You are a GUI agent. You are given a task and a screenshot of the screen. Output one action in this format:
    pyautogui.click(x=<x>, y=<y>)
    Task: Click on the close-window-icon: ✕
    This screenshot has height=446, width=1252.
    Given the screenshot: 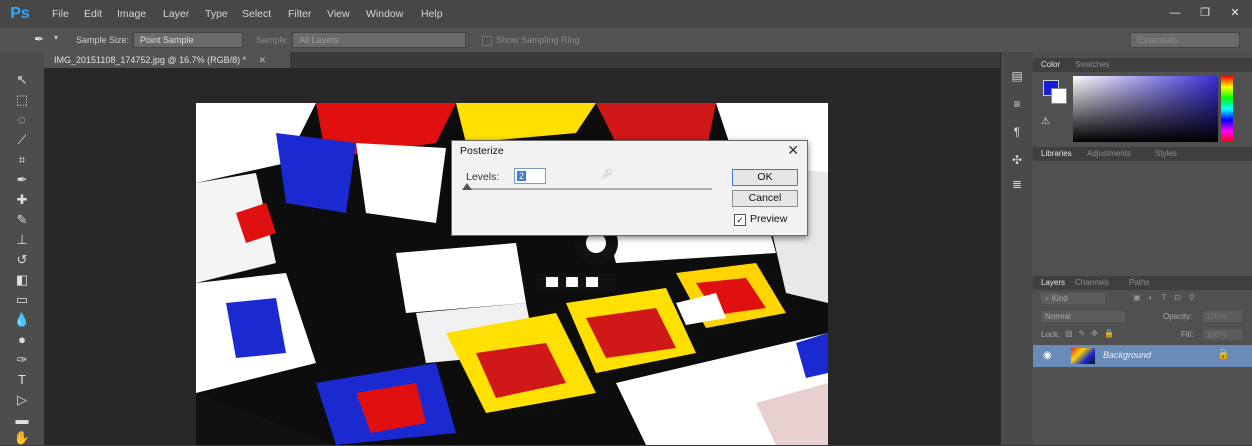 What is the action you would take?
    pyautogui.click(x=1235, y=13)
    